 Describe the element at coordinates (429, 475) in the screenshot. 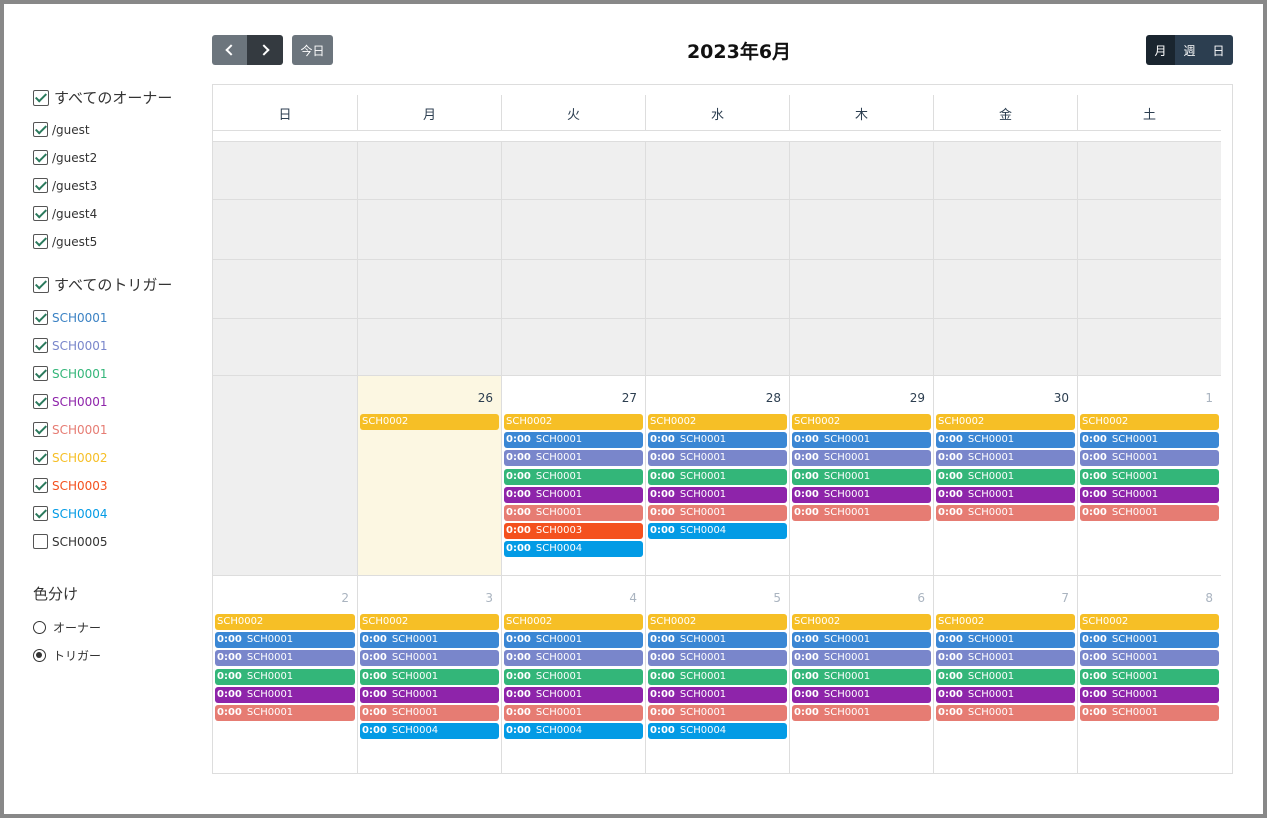

I see `day-cell: 26 SCH0002` at that location.